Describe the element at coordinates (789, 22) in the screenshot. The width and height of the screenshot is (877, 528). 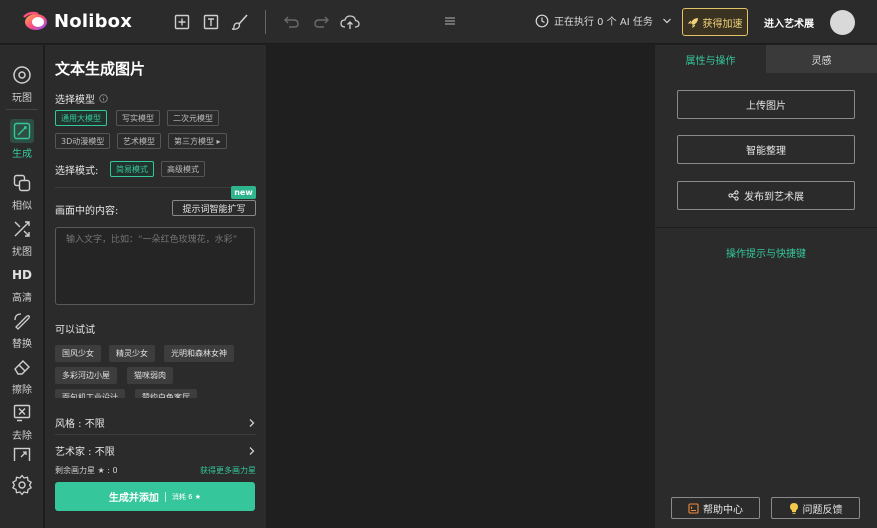
I see `enter-gallery-link: 进入艺术展` at that location.